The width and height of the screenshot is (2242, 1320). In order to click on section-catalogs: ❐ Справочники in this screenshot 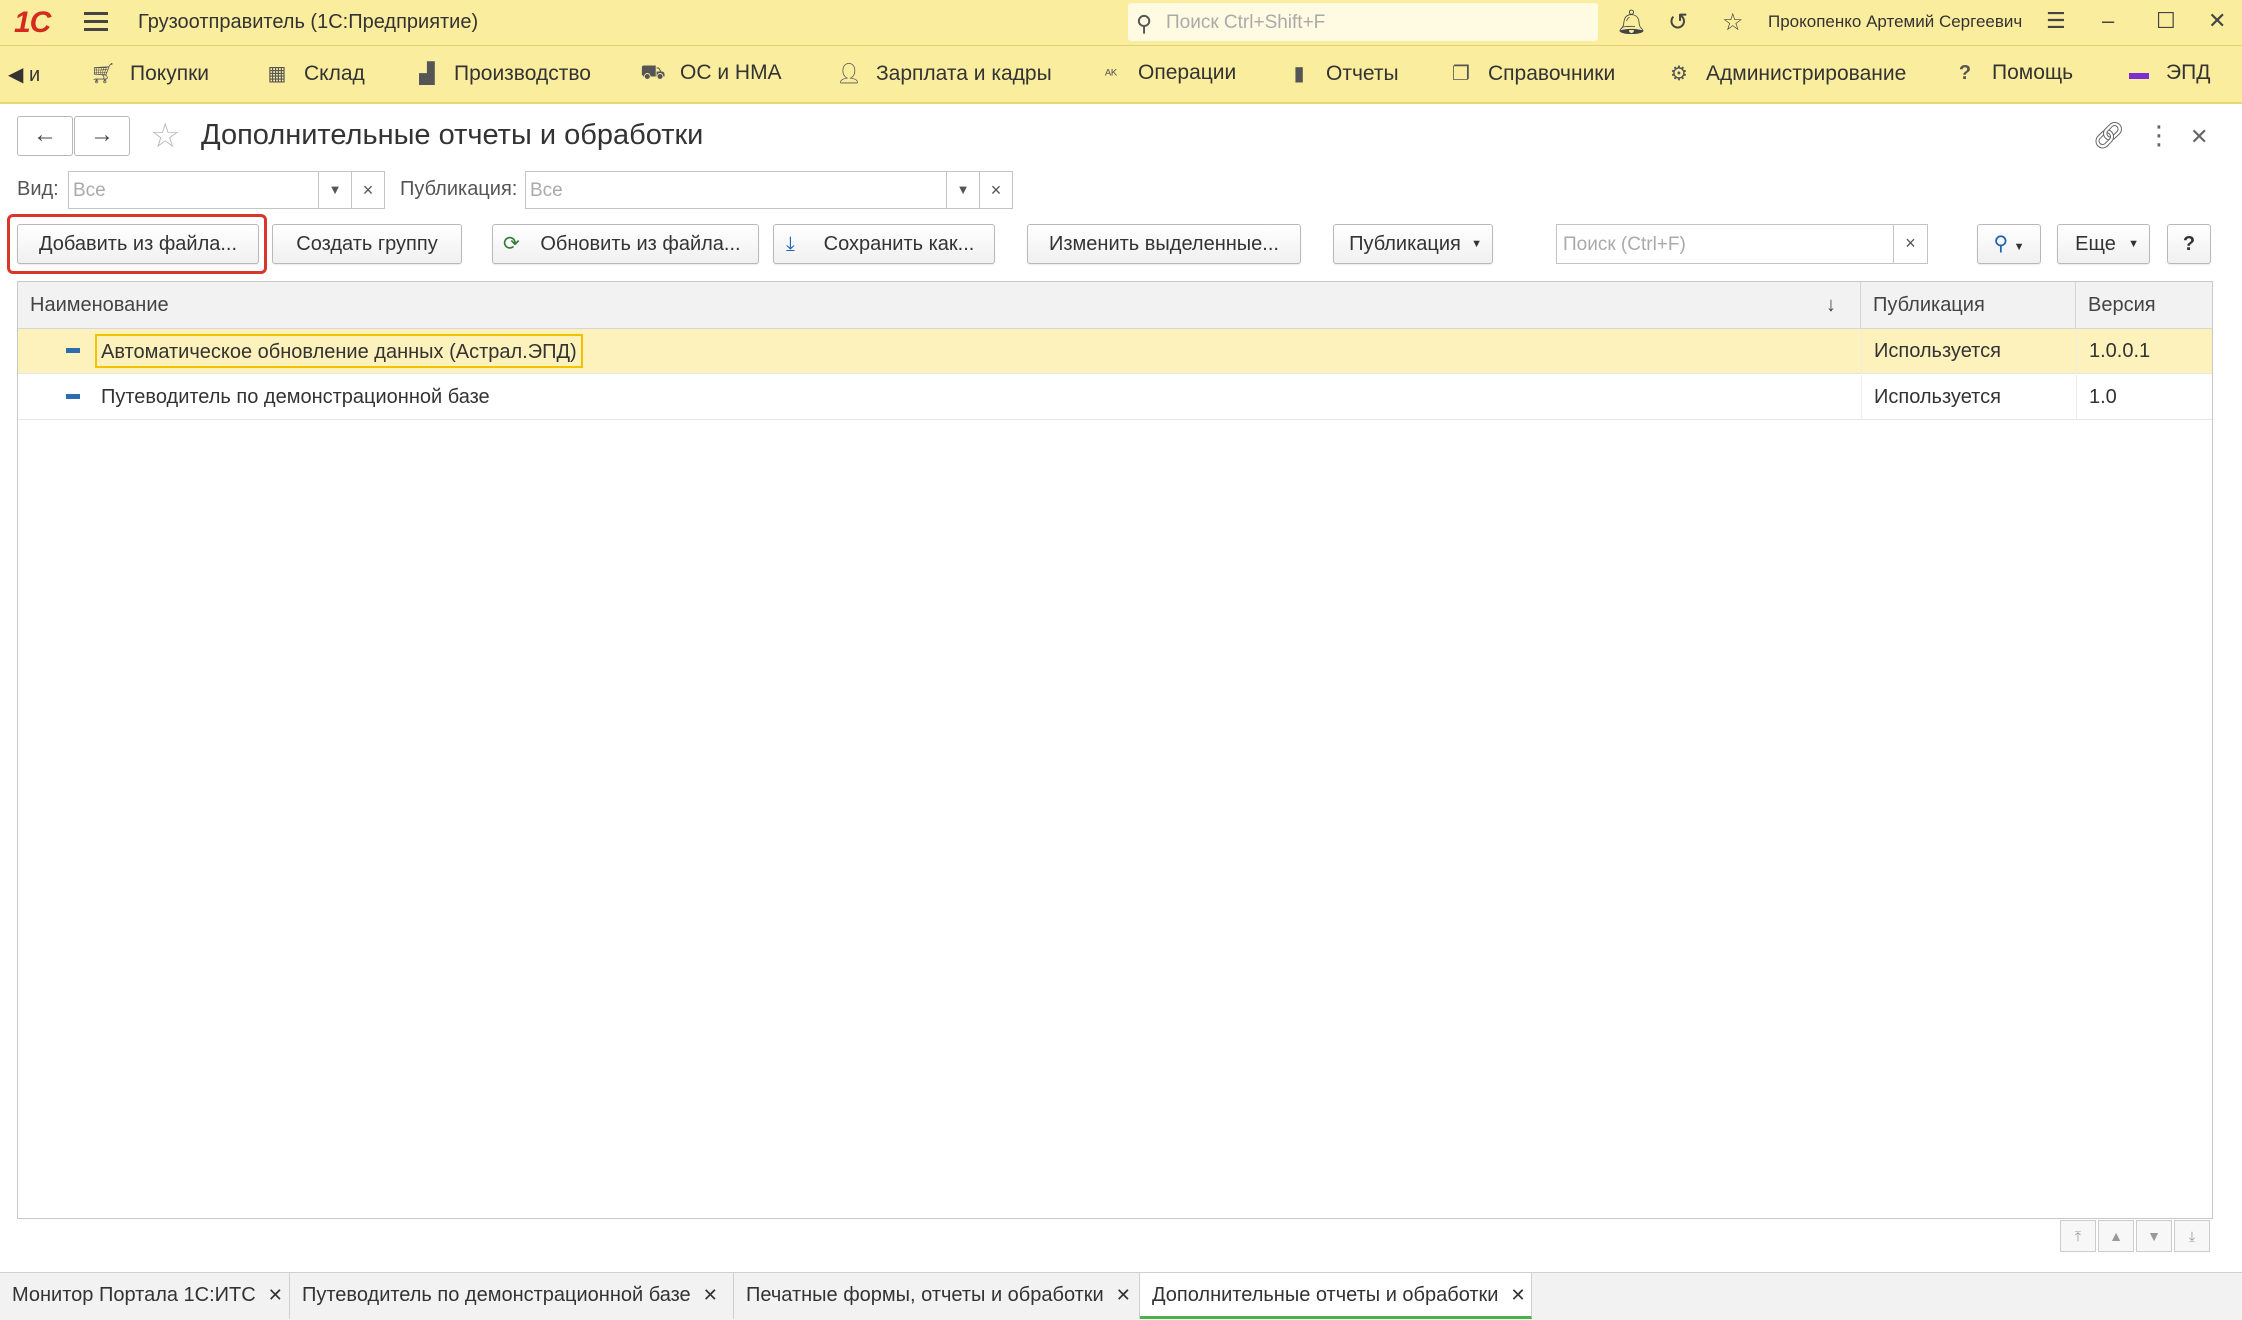, I will do `click(1531, 73)`.